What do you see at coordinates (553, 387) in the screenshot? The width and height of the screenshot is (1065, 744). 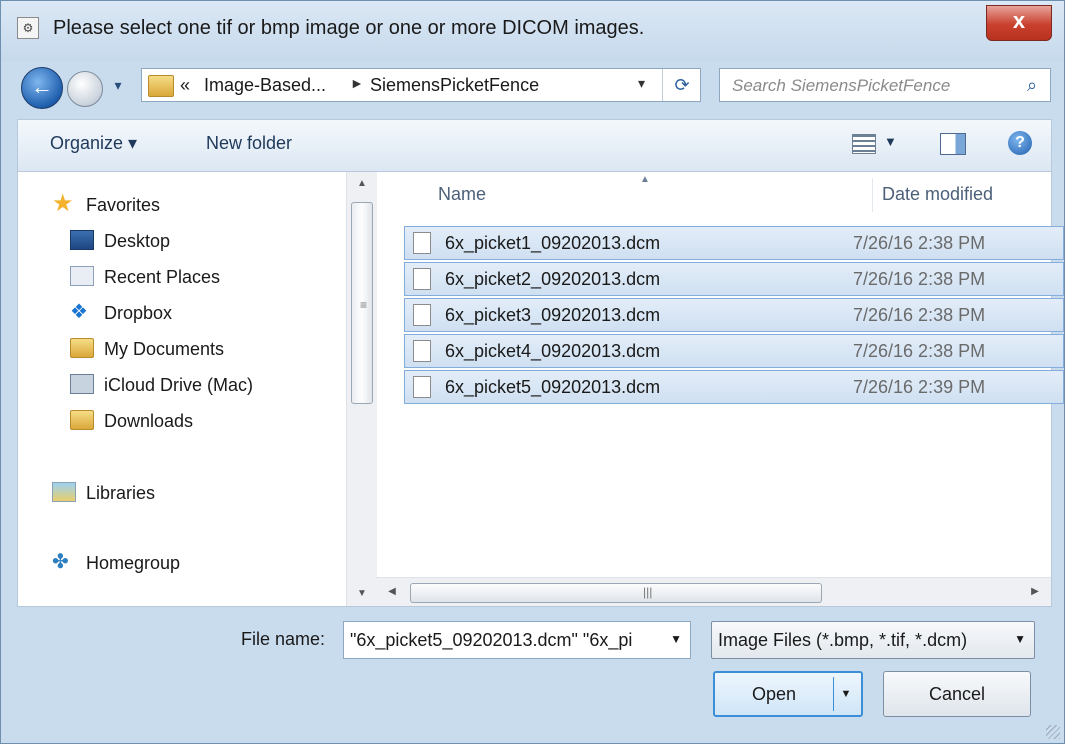 I see `file-name: 6x_picket5_09202013.dcm` at bounding box center [553, 387].